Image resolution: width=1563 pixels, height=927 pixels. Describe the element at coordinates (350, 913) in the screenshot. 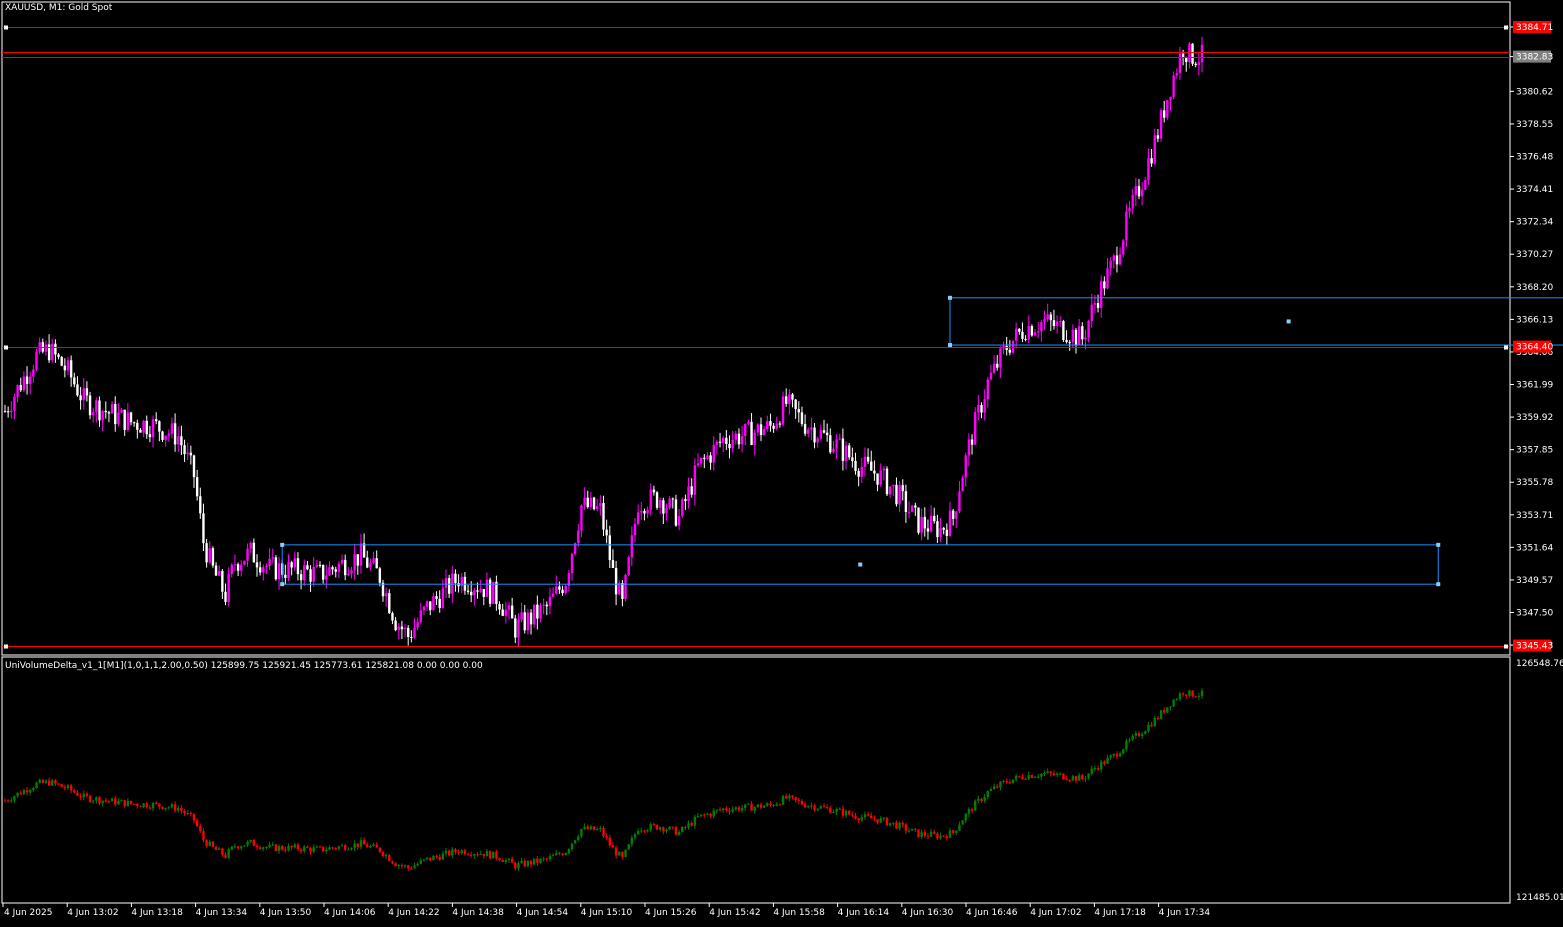

I see `time-tick-label: 4 Jun 14:06` at that location.